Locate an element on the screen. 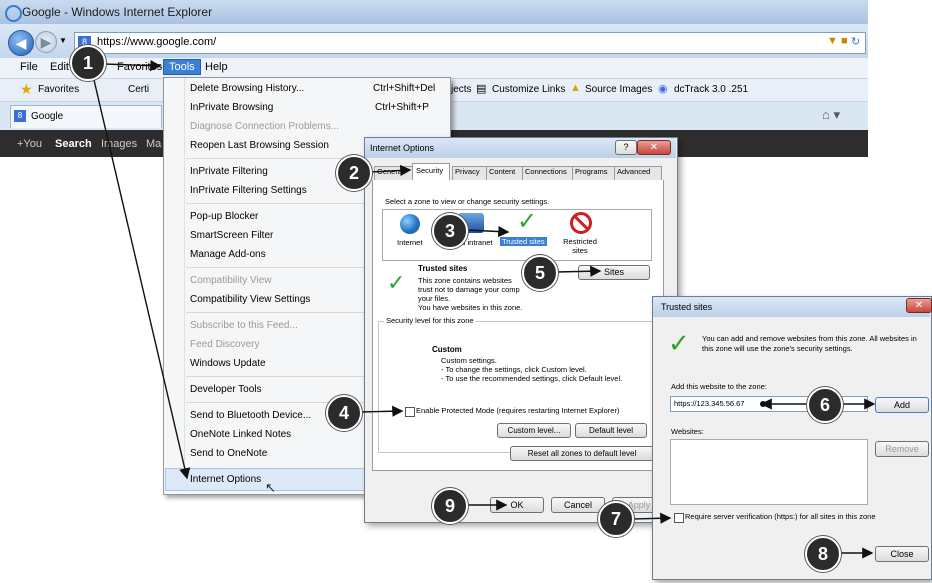 The image size is (932, 583). arrow-1-options is located at coordinates (142, 279).